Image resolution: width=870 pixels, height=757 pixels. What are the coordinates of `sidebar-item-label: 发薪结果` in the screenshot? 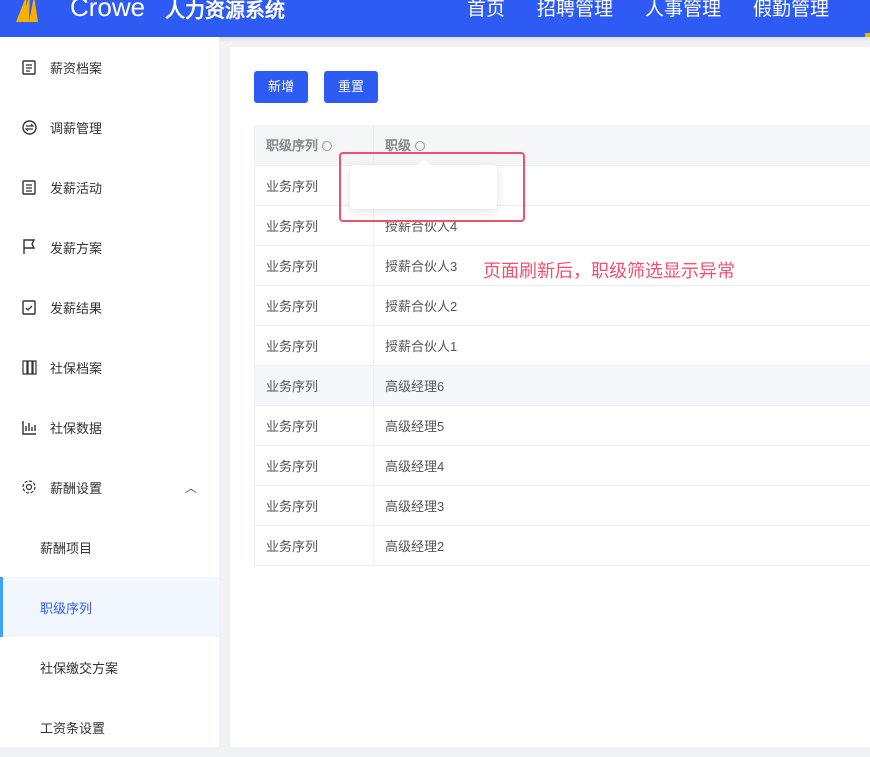 It's located at (76, 307).